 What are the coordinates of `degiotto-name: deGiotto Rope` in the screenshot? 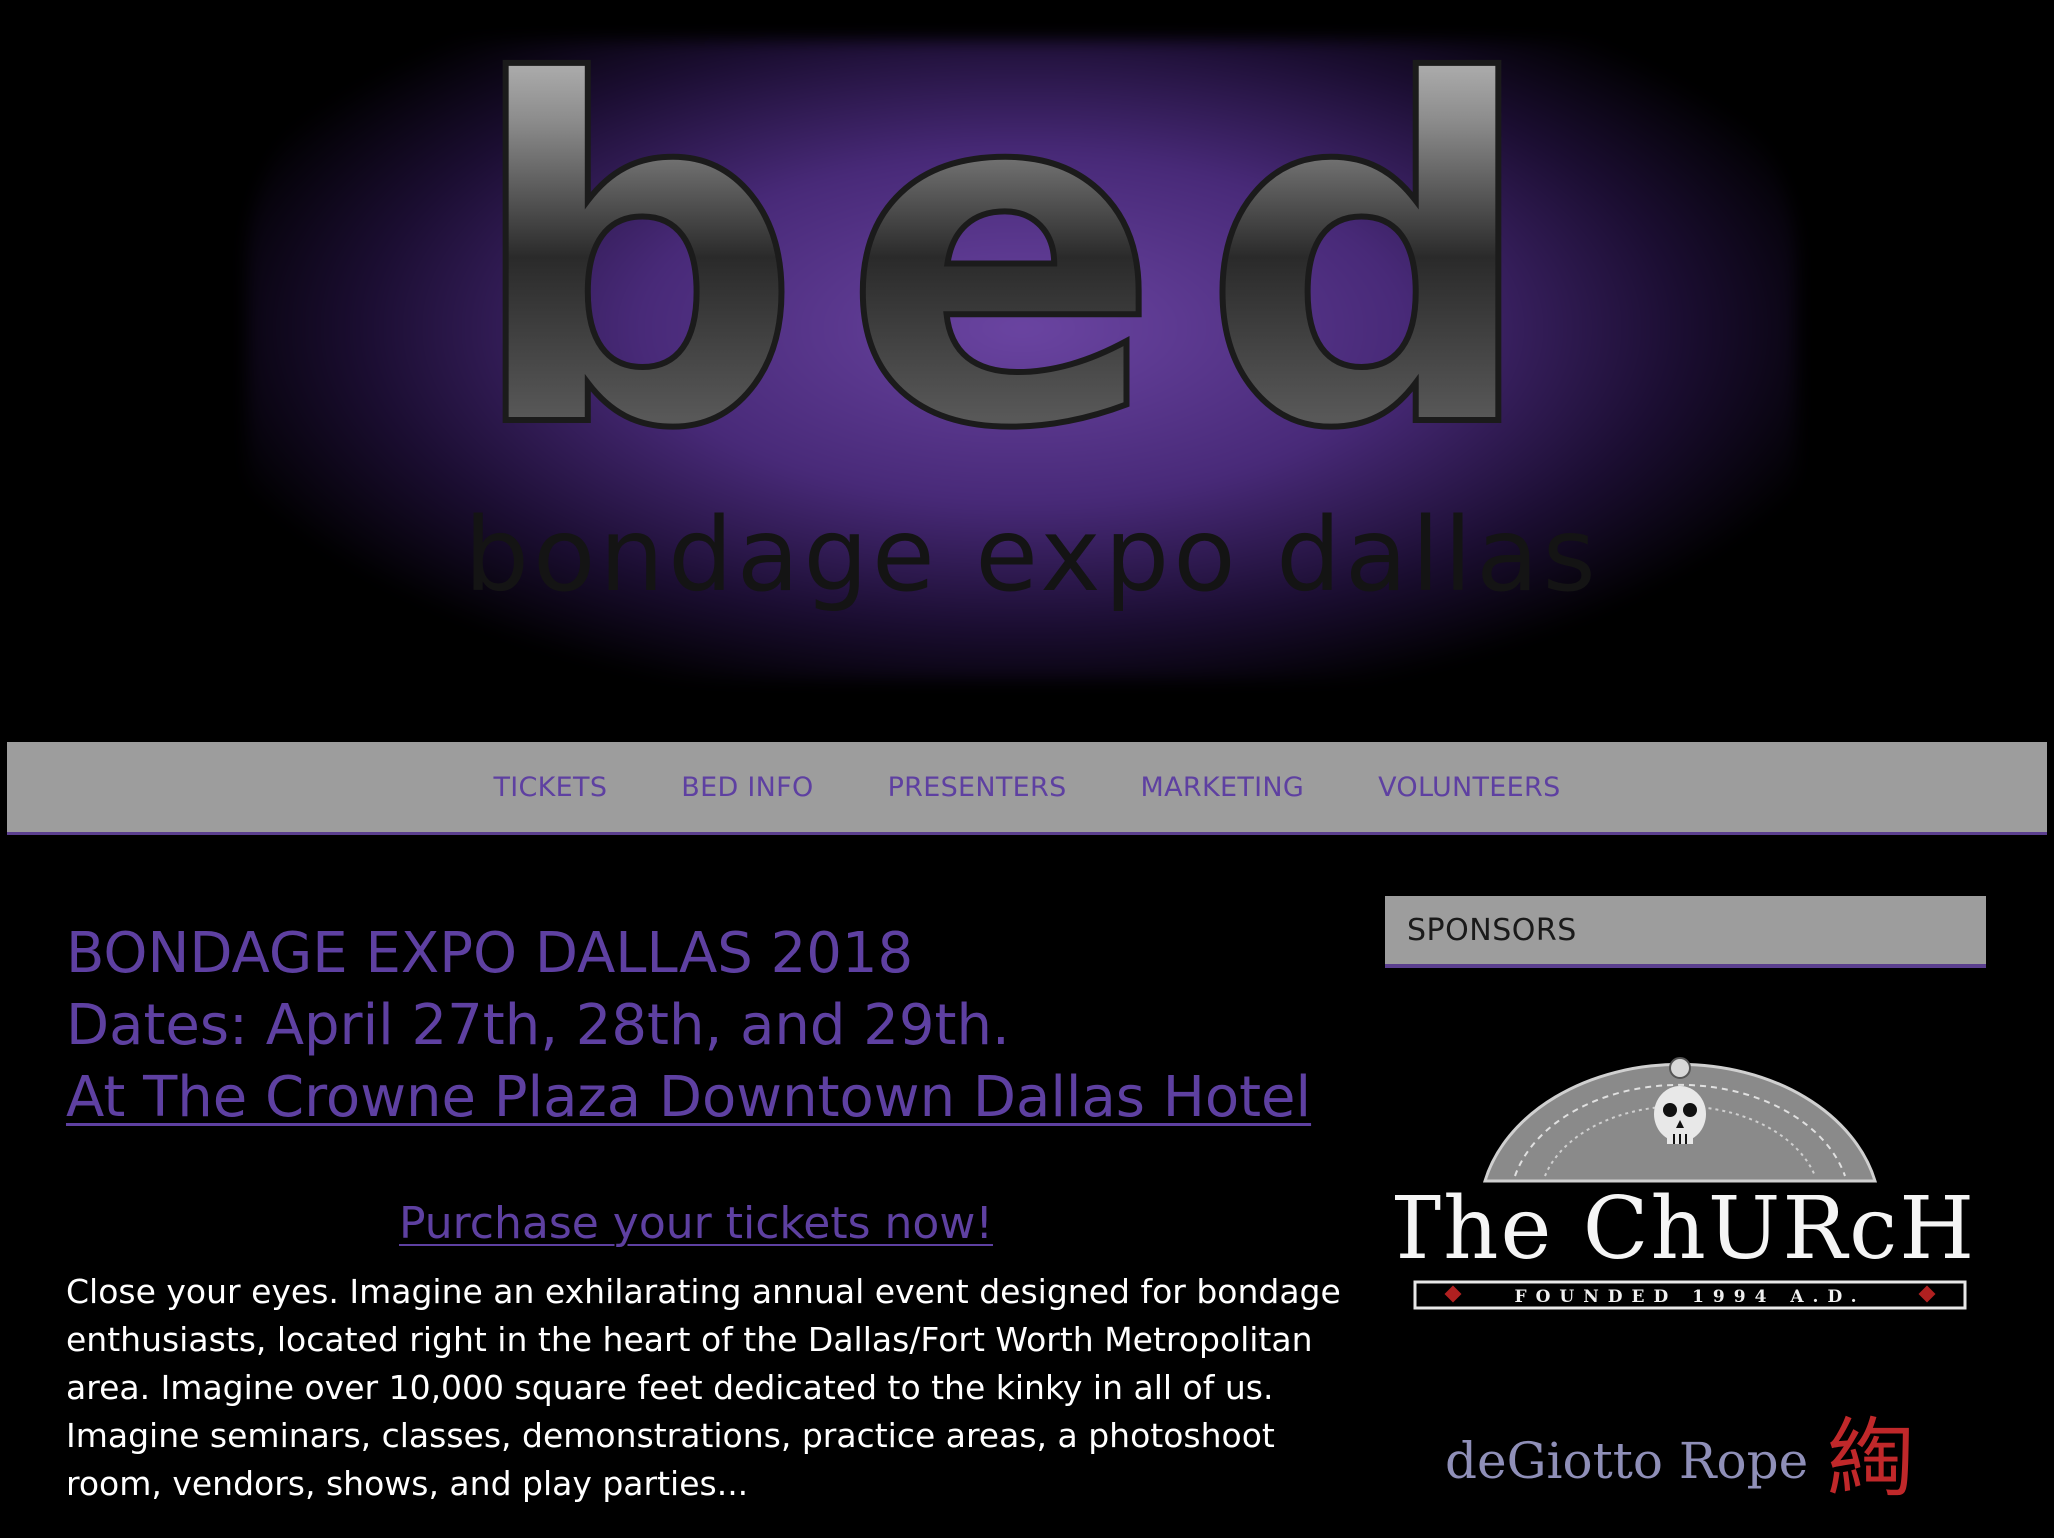 It's located at (1626, 1461).